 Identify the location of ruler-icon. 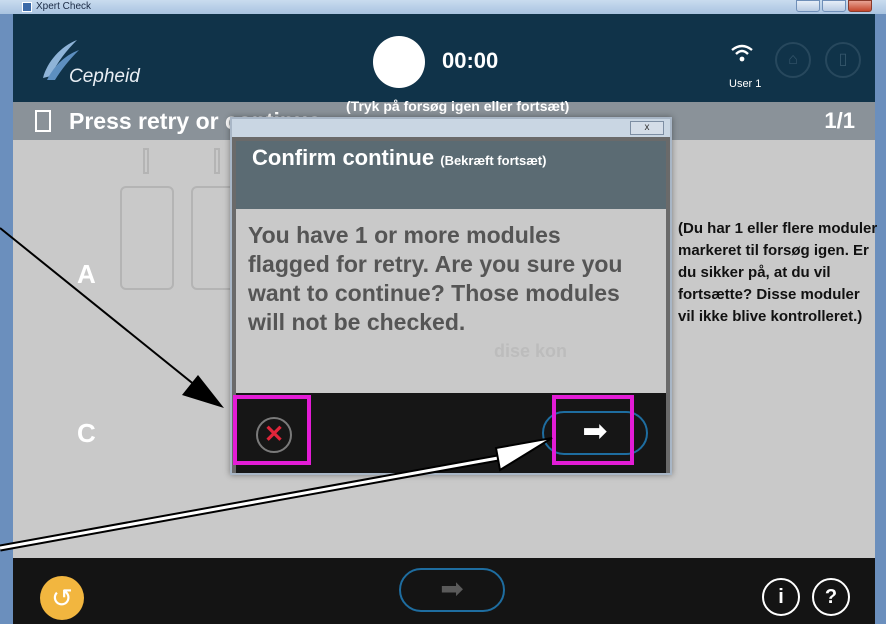
(43, 121).